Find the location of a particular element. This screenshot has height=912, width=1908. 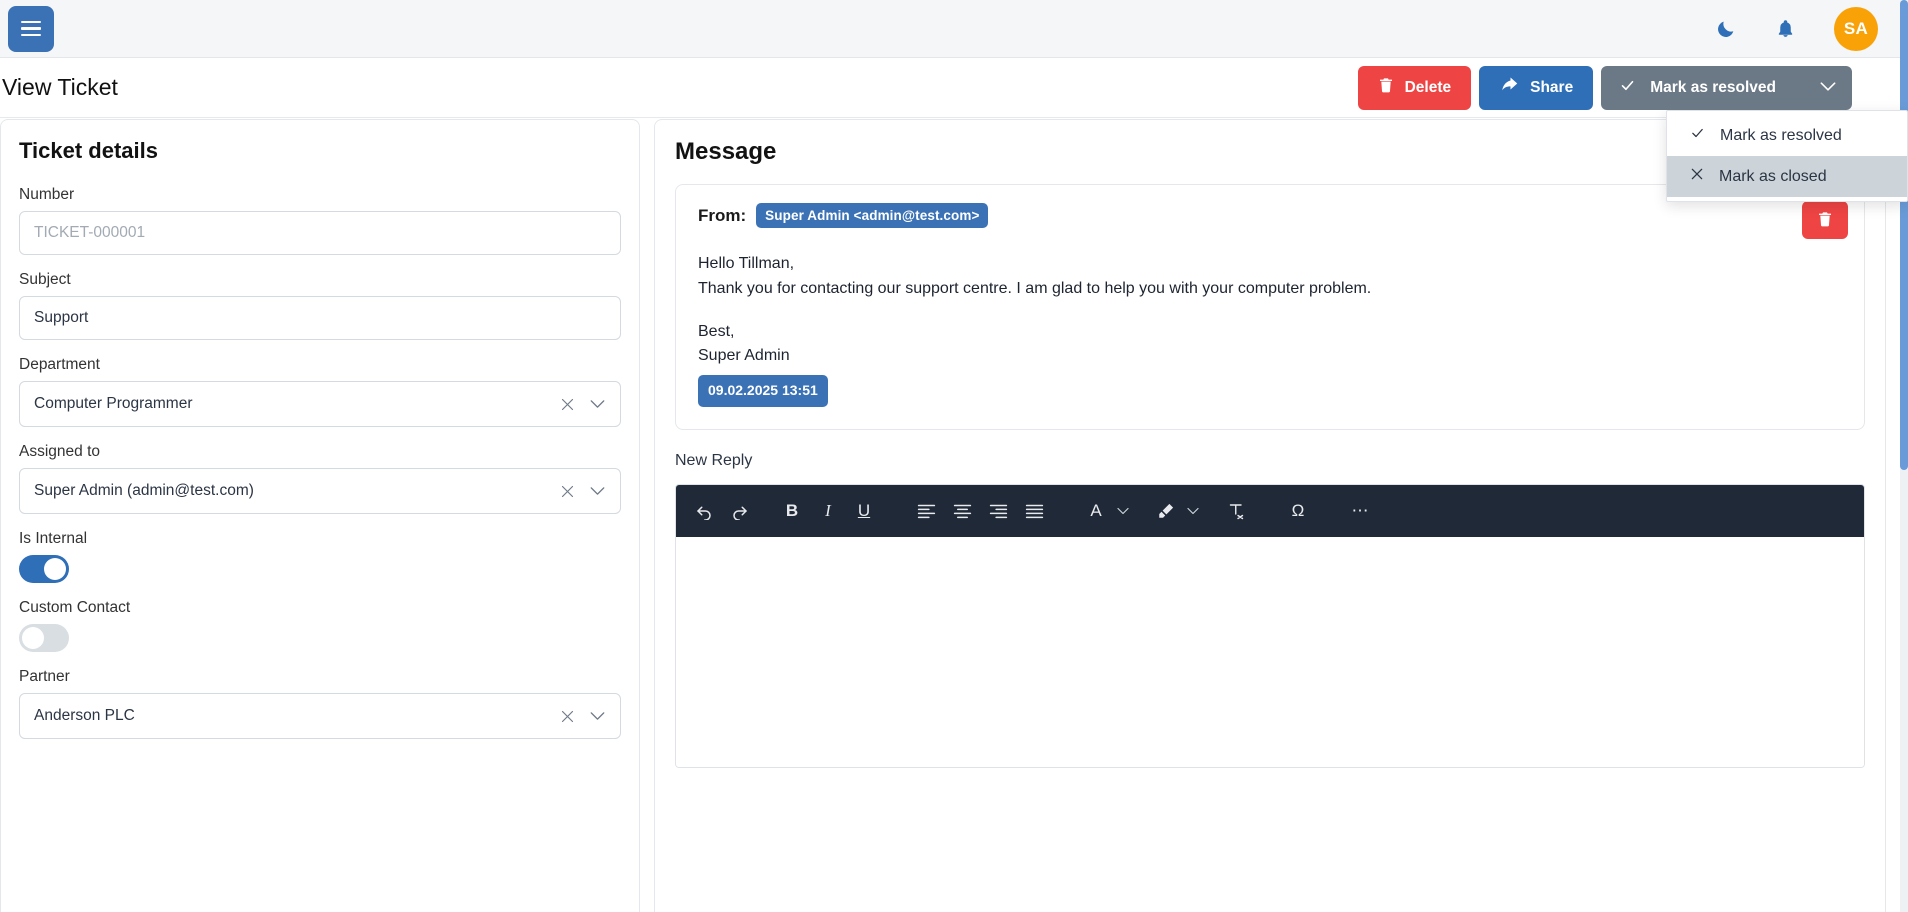

custom-contact-toggle is located at coordinates (44, 638).